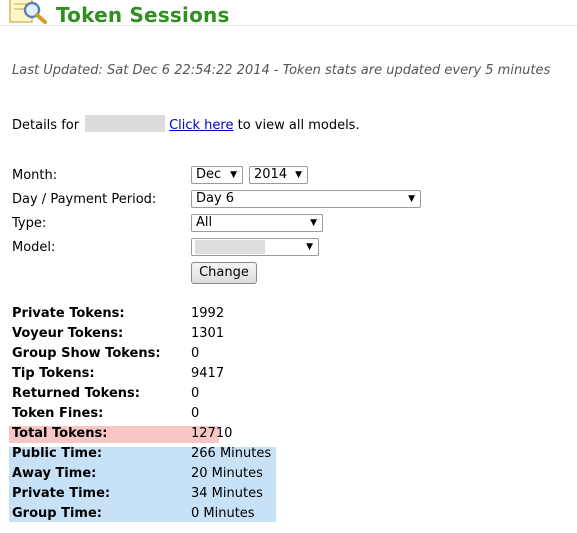 Image resolution: width=577 pixels, height=533 pixels. Describe the element at coordinates (57, 513) in the screenshot. I see `stat-label: Group Time:` at that location.